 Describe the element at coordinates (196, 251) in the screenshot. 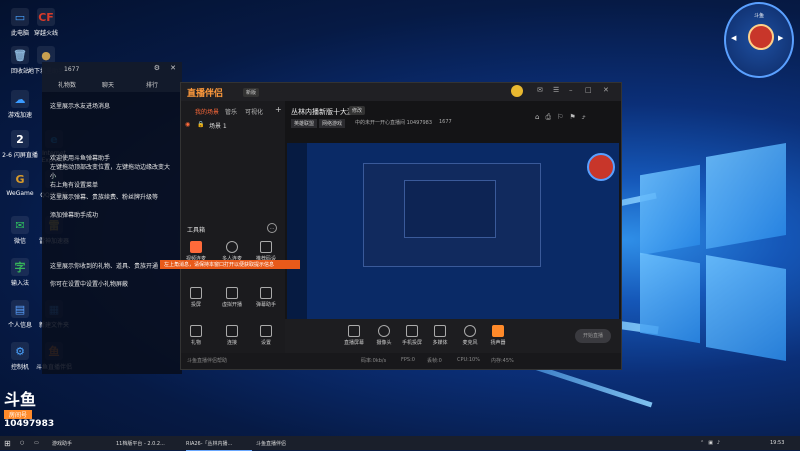

I see `tool-video-link: 视频连麦` at that location.